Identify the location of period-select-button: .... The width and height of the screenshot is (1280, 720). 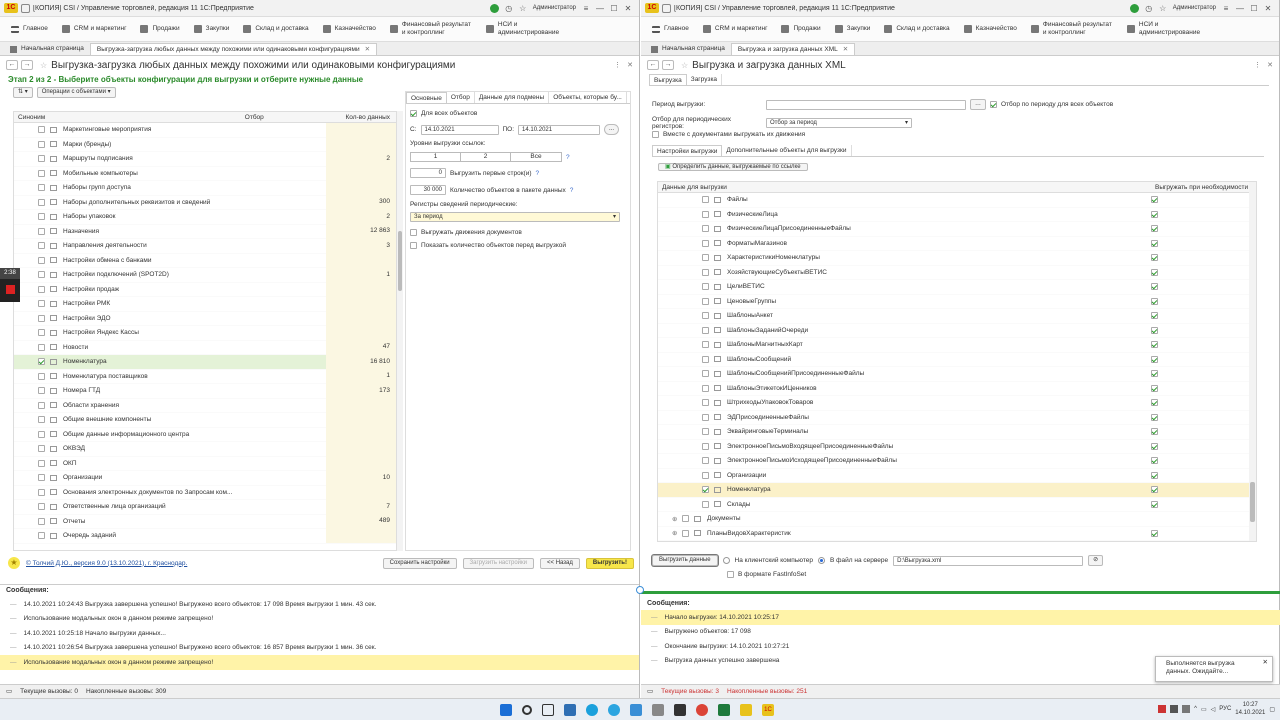
(612, 129).